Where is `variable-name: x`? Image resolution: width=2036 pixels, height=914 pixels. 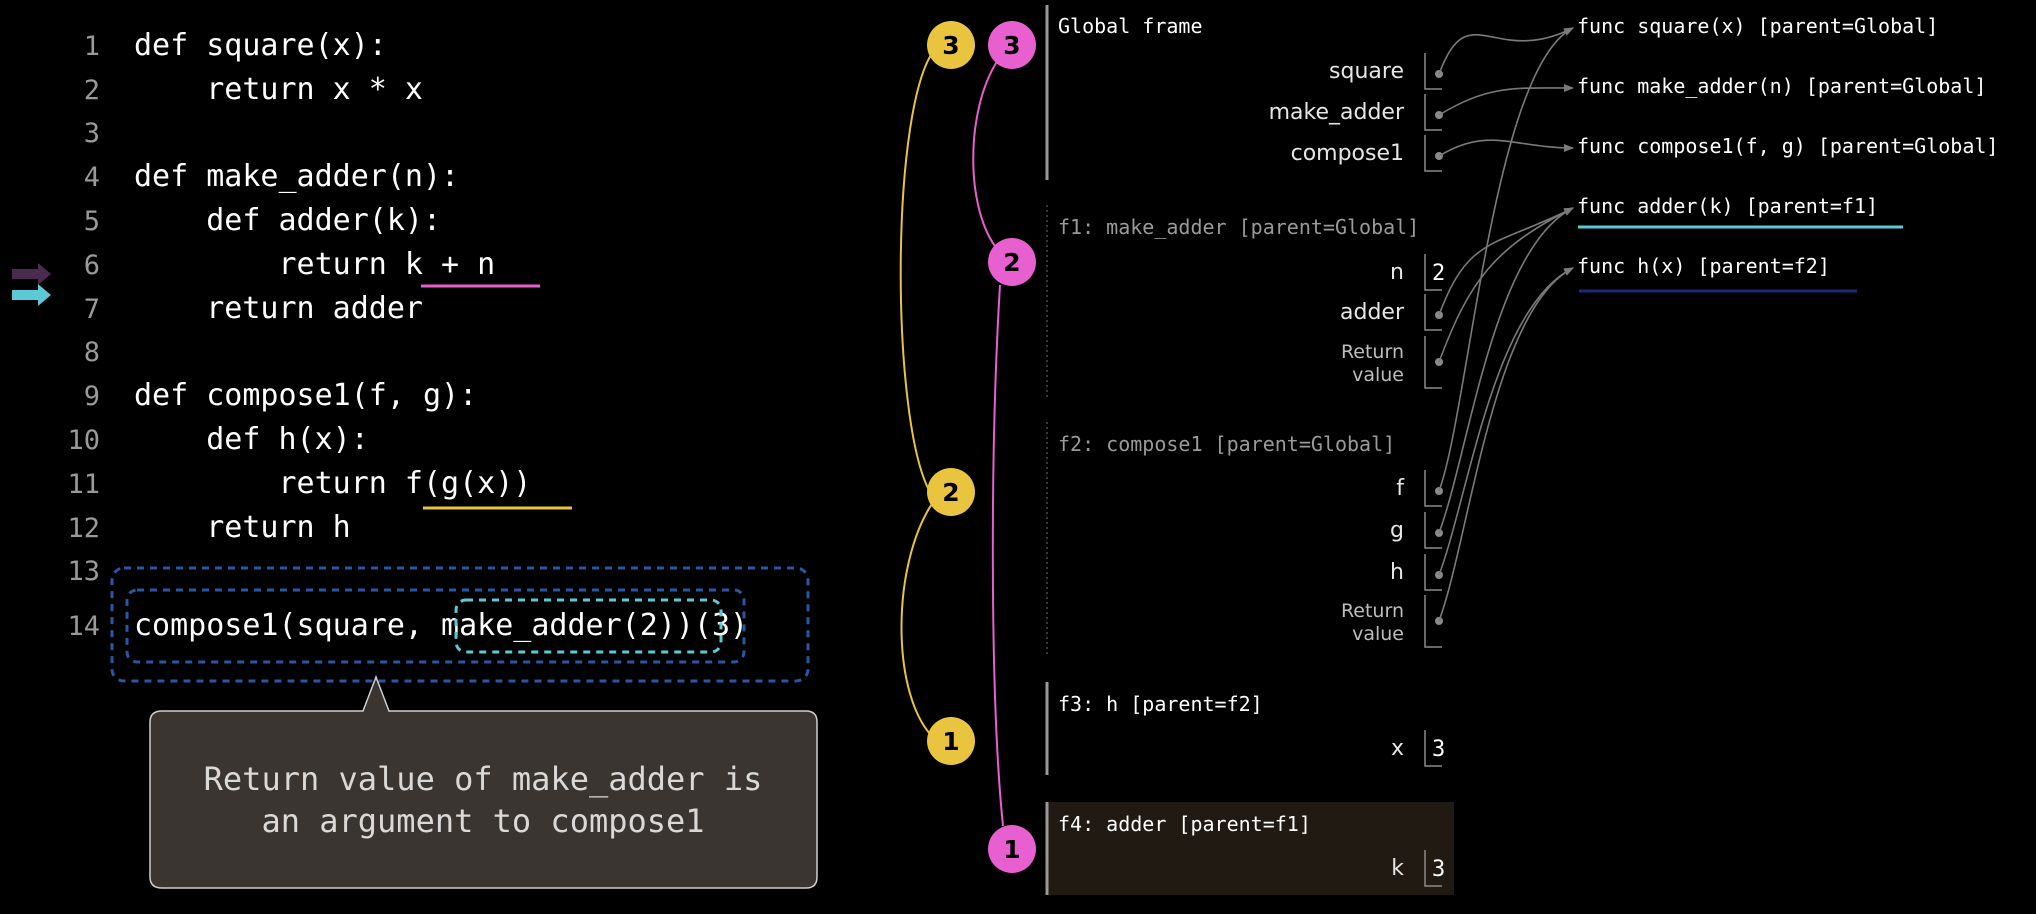
variable-name: x is located at coordinates (1397, 748).